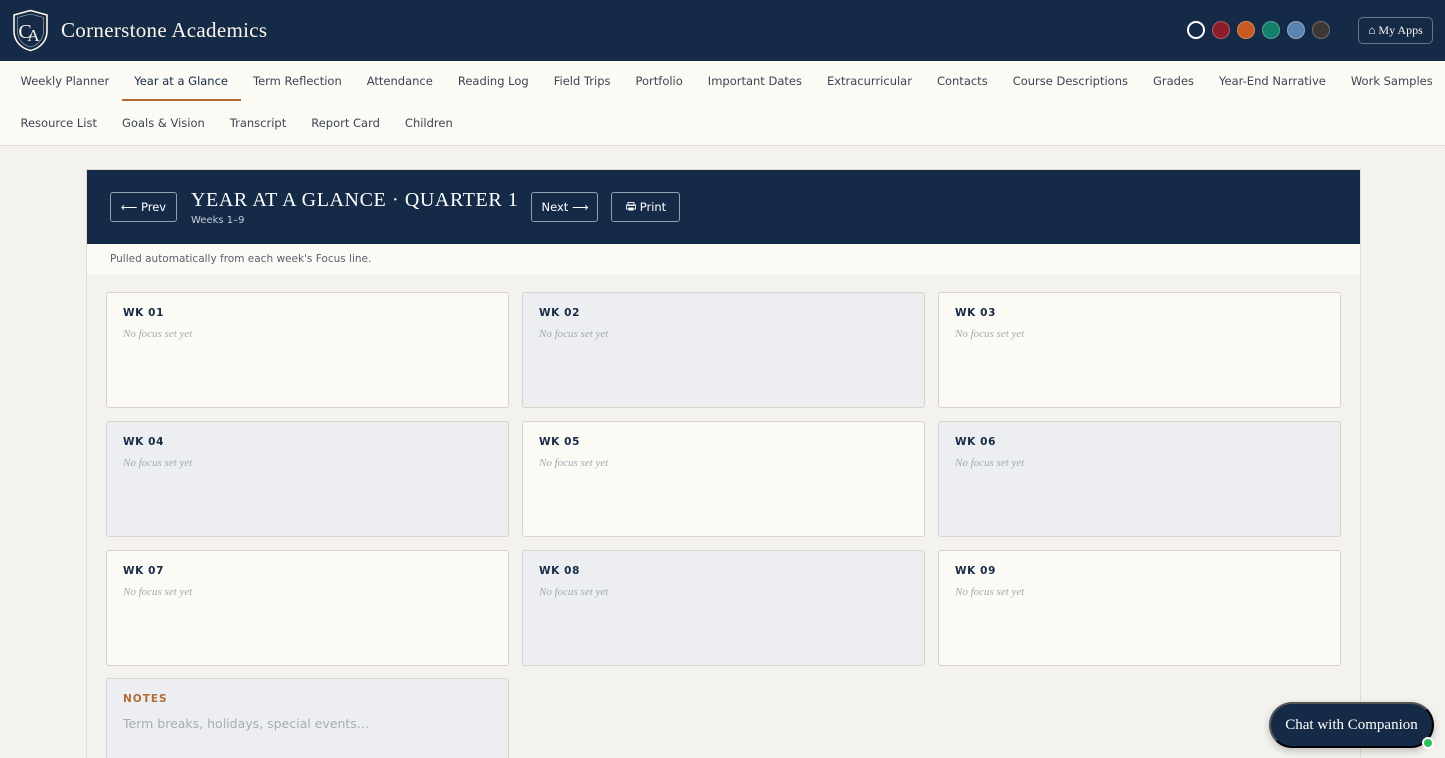 The image size is (1445, 758). I want to click on week-label: WK 09, so click(975, 571).